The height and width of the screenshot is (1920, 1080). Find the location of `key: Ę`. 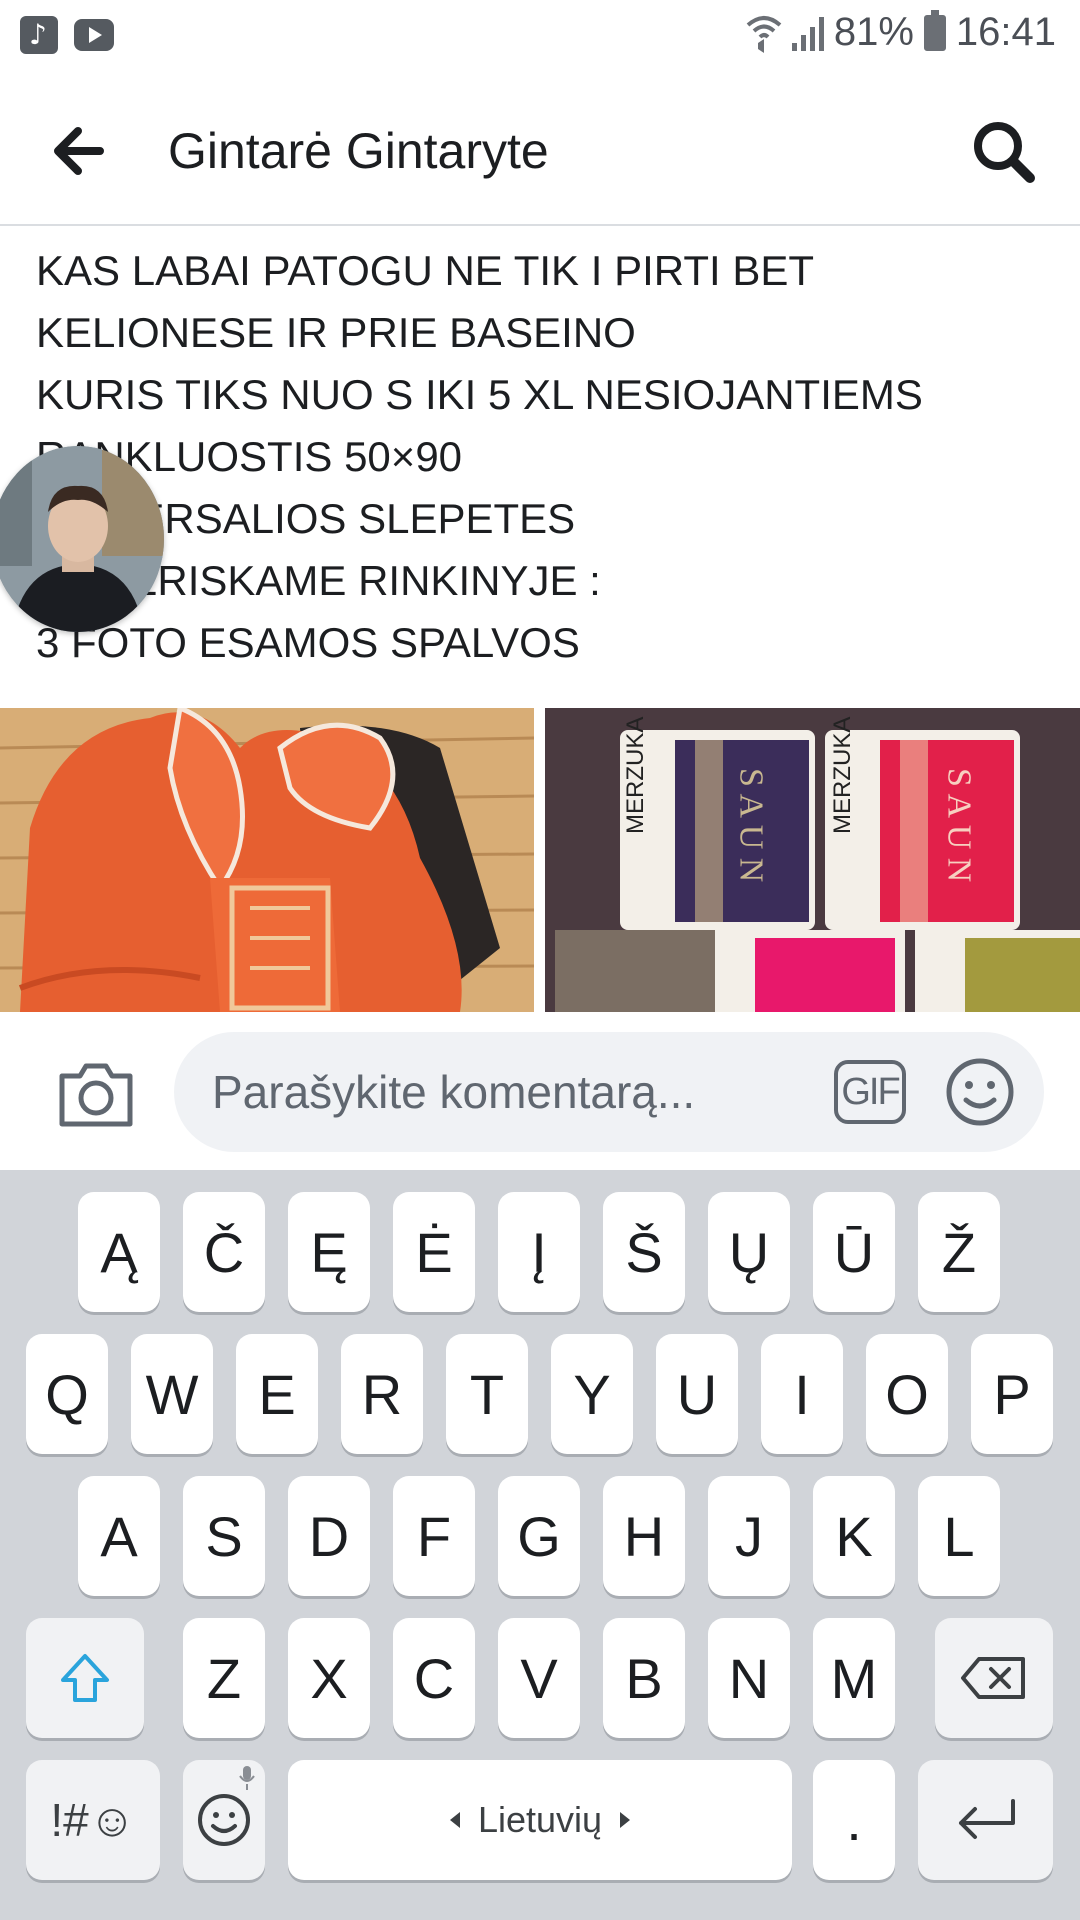

key: Ę is located at coordinates (329, 1252).